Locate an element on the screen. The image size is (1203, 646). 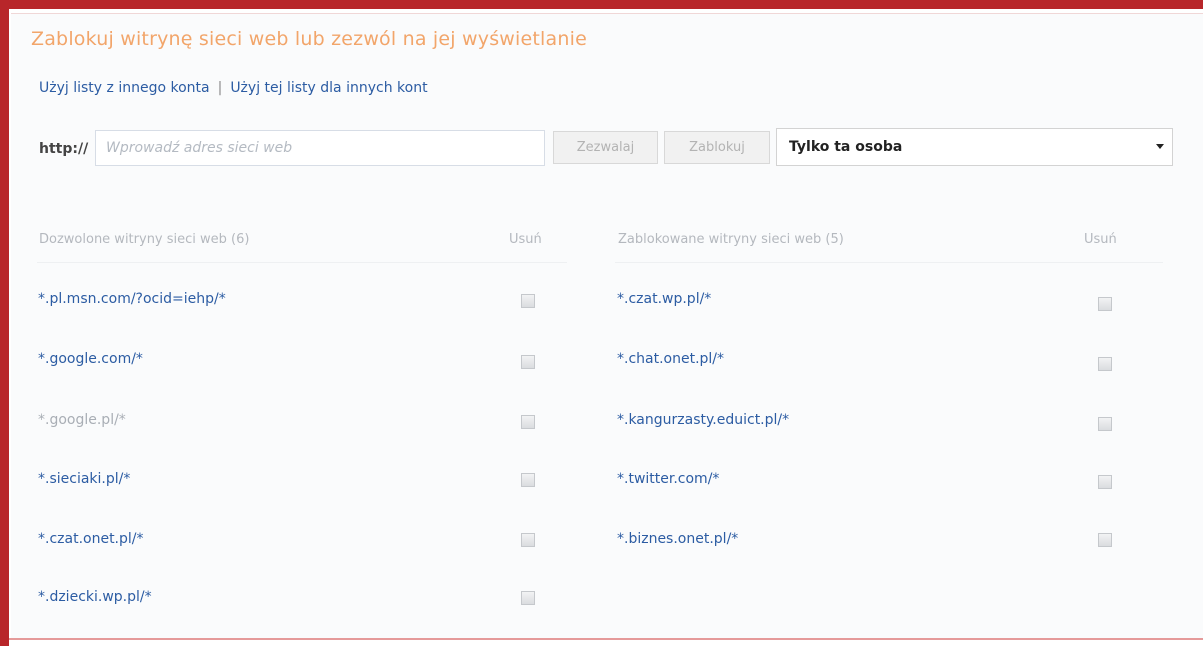
allowed-site-url: *.google.pl/* is located at coordinates (82, 420).